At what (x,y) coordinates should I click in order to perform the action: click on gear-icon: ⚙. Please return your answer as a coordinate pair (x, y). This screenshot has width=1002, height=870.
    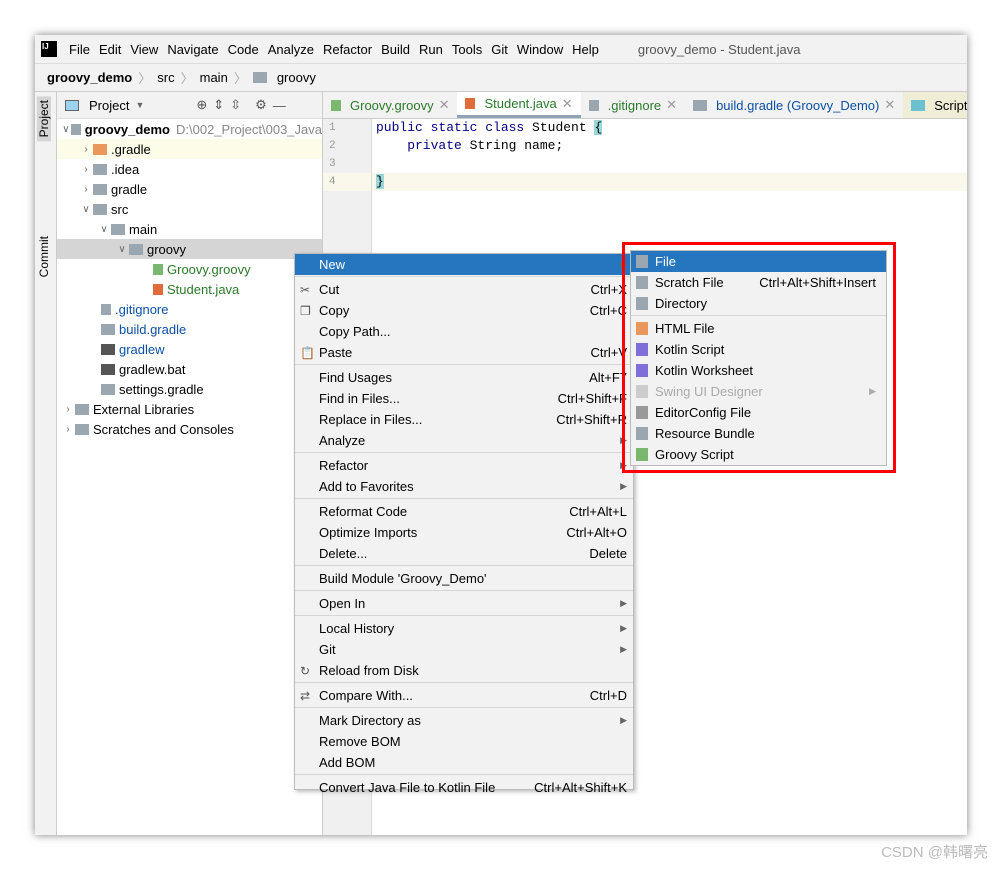
    Looking at the image, I should click on (261, 105).